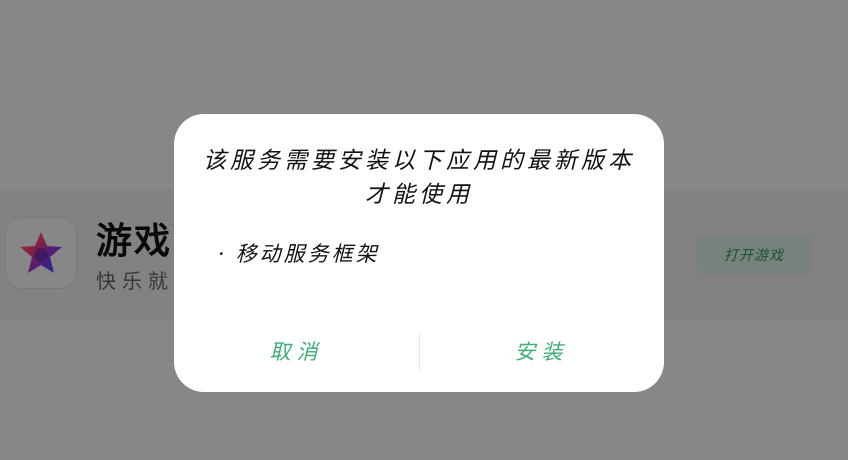  Describe the element at coordinates (419, 178) in the screenshot. I see `dialog-message: 该服务需要安装以下应用的最新版本才能使用` at that location.